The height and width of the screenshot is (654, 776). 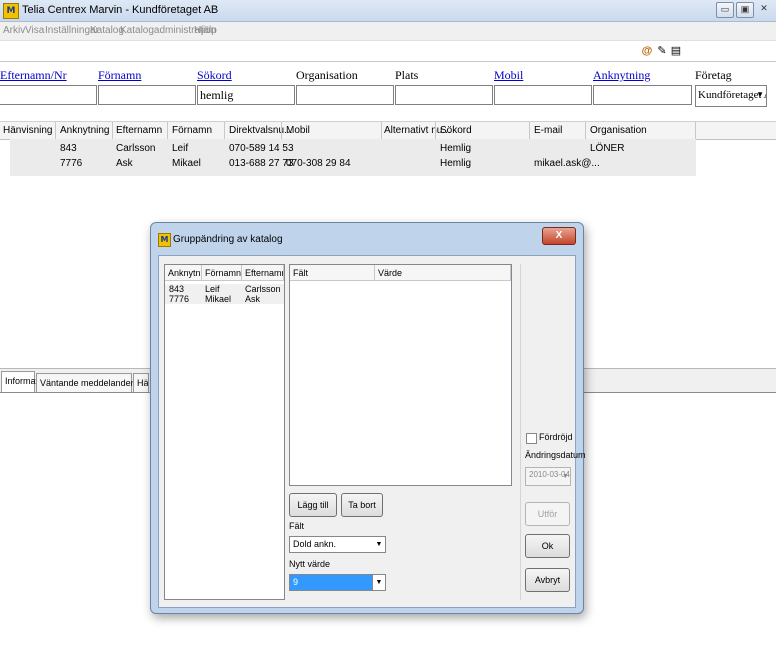 What do you see at coordinates (14, 30) in the screenshot?
I see `menu-arkiv: Arkiv` at bounding box center [14, 30].